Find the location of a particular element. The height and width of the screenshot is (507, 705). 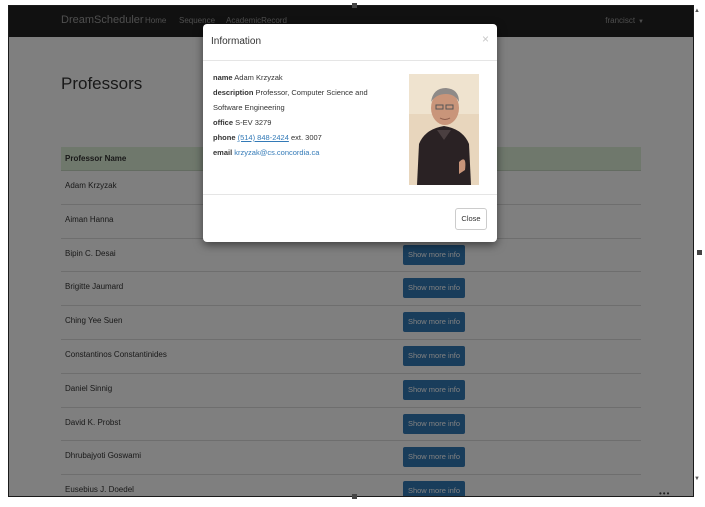

professor-portrait-image is located at coordinates (444, 129).